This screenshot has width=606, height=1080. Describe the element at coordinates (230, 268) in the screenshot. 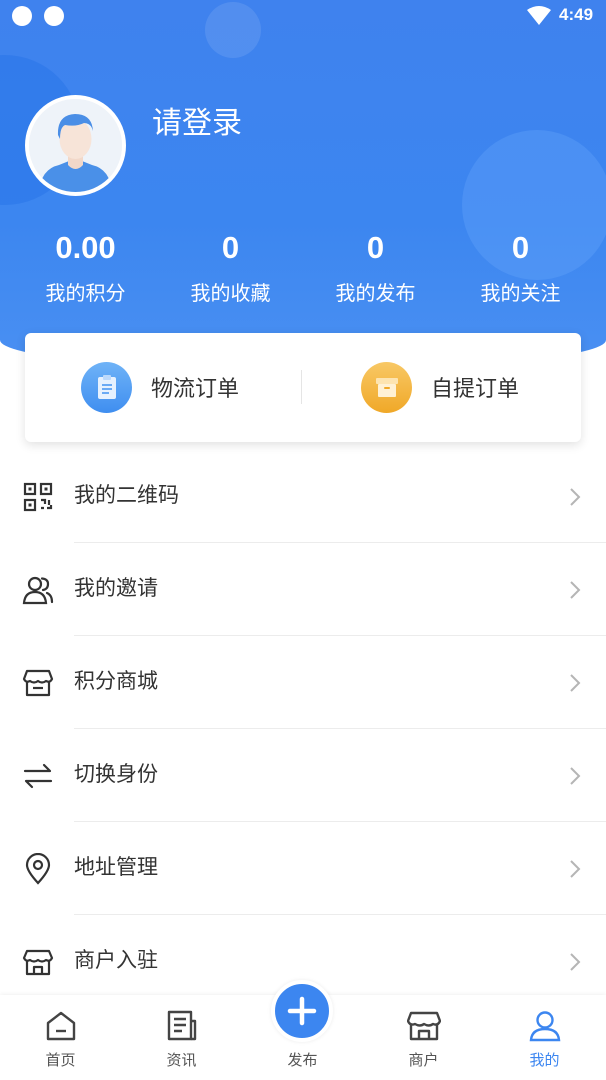

I see `stat-favorites: 0 我的收藏` at that location.